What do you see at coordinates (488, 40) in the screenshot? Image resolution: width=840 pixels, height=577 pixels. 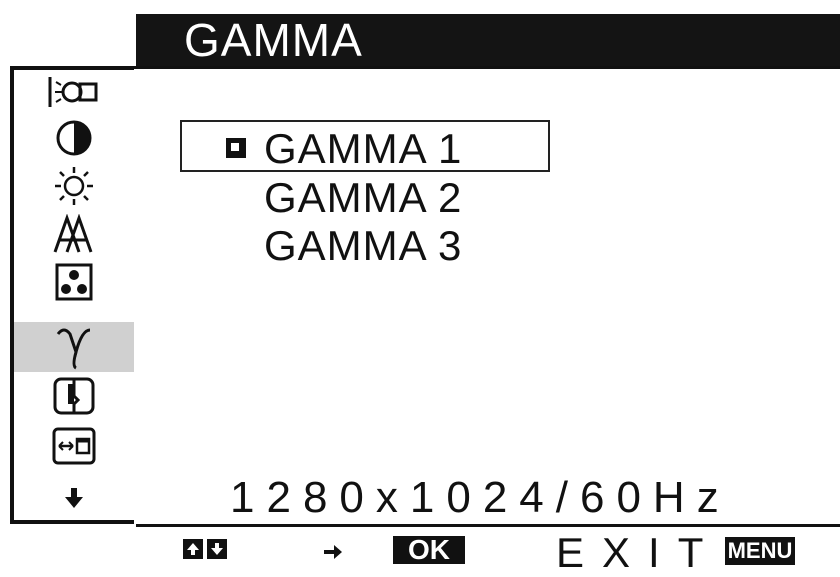 I see `title-bar: GAMMA` at bounding box center [488, 40].